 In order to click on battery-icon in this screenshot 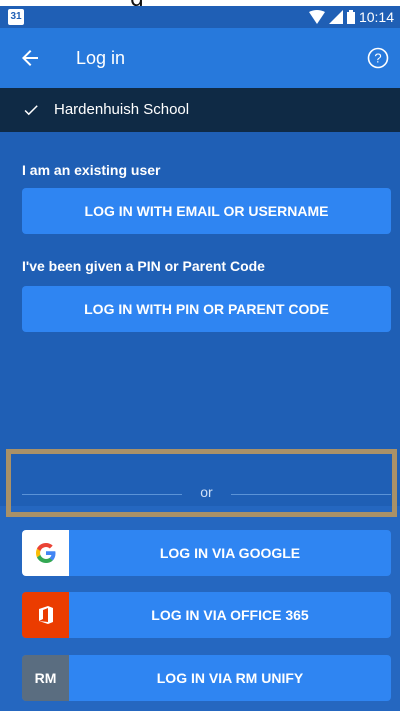, I will do `click(350, 17)`.